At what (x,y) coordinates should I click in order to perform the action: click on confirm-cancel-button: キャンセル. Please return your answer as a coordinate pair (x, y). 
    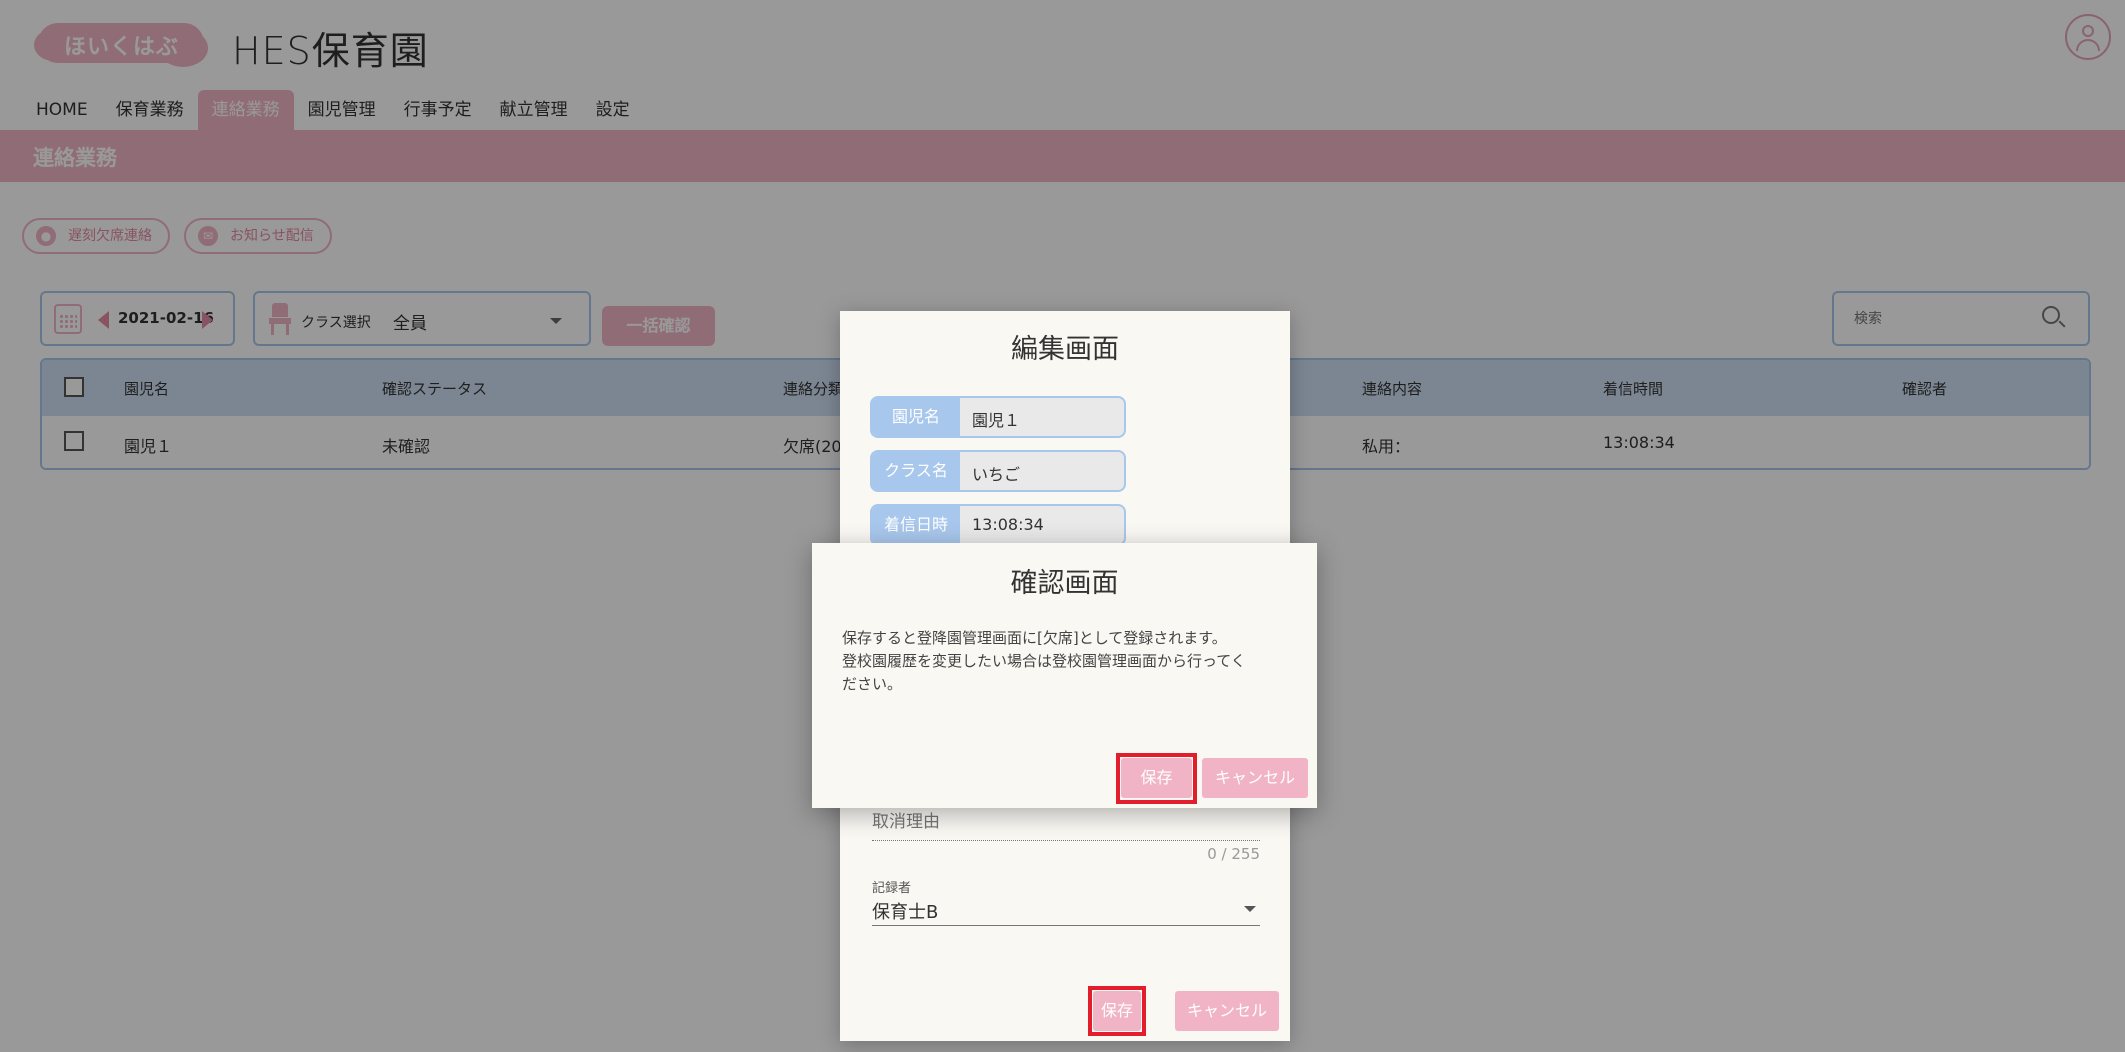
    Looking at the image, I should click on (1255, 778).